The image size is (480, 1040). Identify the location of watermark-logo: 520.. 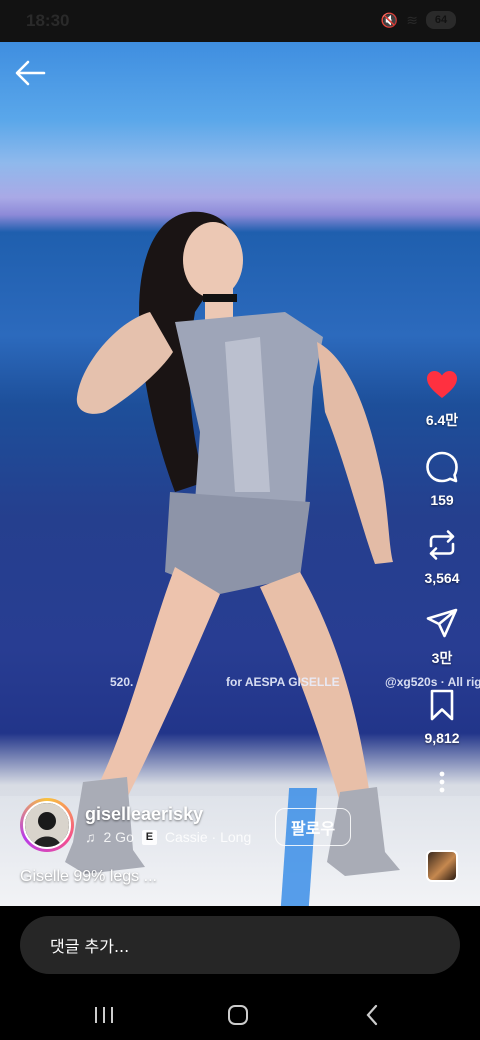
(122, 682).